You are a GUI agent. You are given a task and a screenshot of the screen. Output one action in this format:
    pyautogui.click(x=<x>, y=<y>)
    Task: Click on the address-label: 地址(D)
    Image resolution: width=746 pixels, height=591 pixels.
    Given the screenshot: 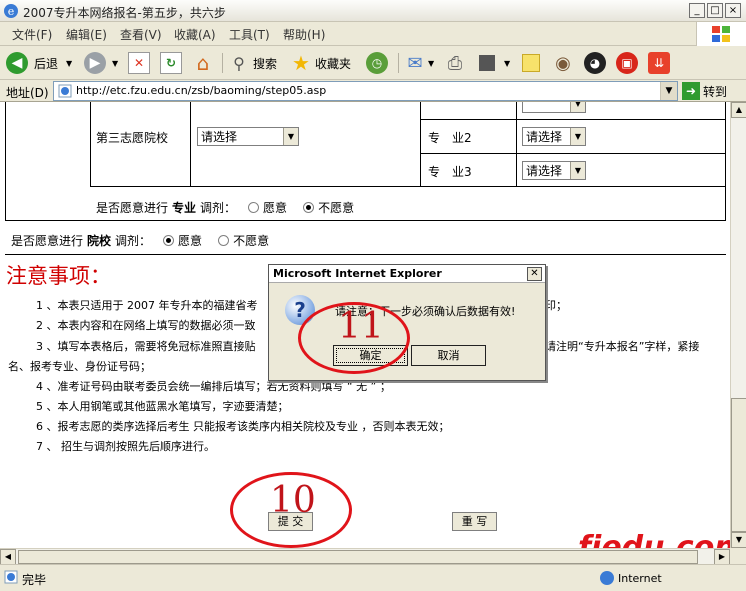 What is the action you would take?
    pyautogui.click(x=27, y=93)
    